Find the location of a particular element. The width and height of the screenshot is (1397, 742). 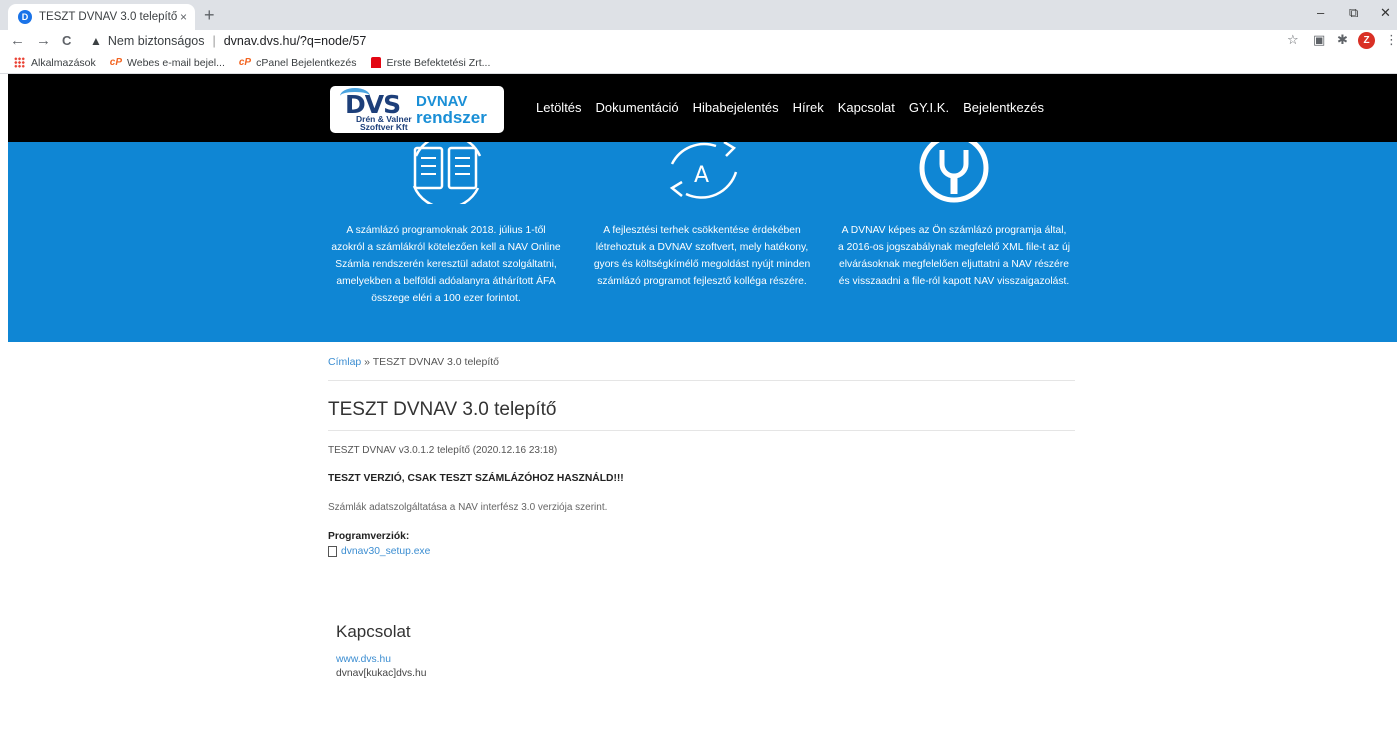

cast-icon: ▣ is located at coordinates (1319, 40).